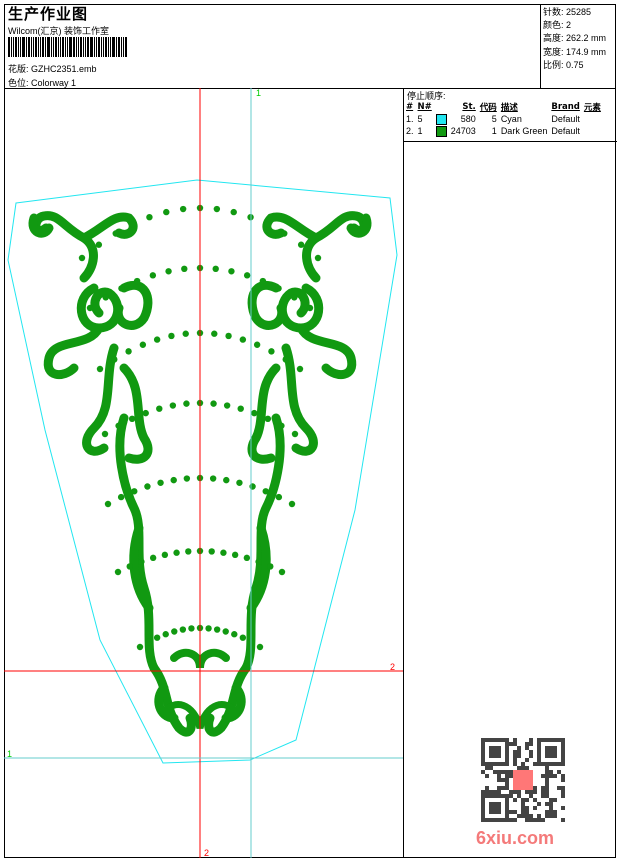  What do you see at coordinates (469, 107) in the screenshot?
I see `col-stitches: St.` at bounding box center [469, 107].